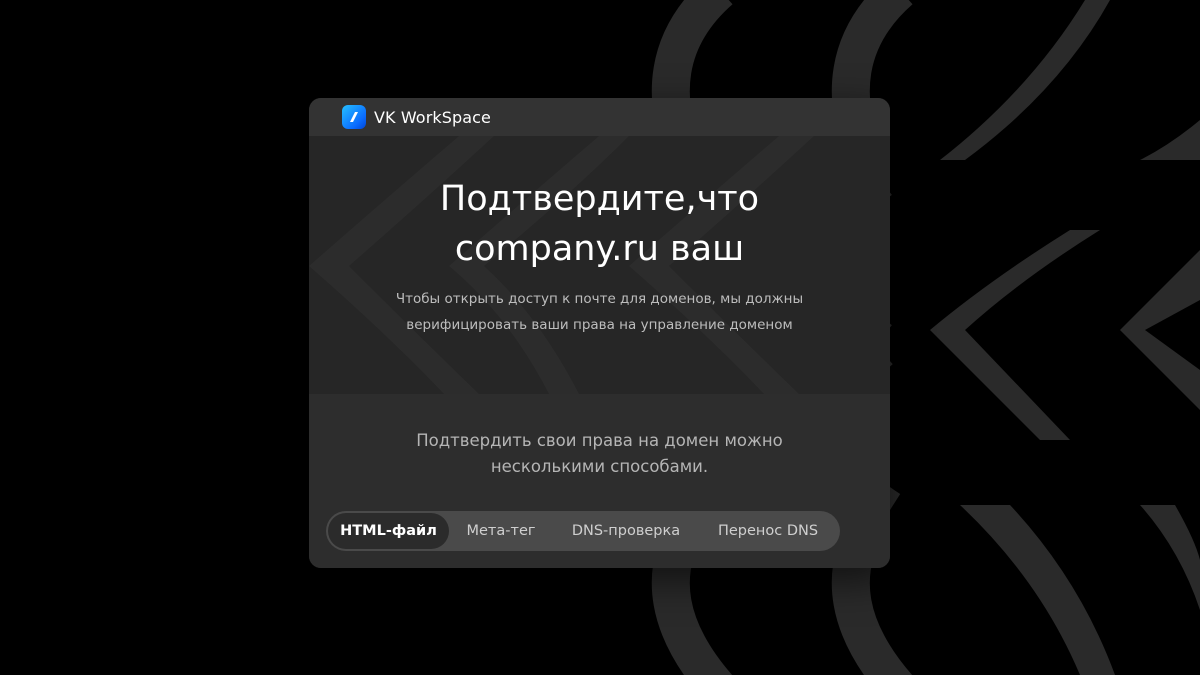 This screenshot has height=675, width=1200. I want to click on title-line-1: Подтвердите,что, so click(599, 199).